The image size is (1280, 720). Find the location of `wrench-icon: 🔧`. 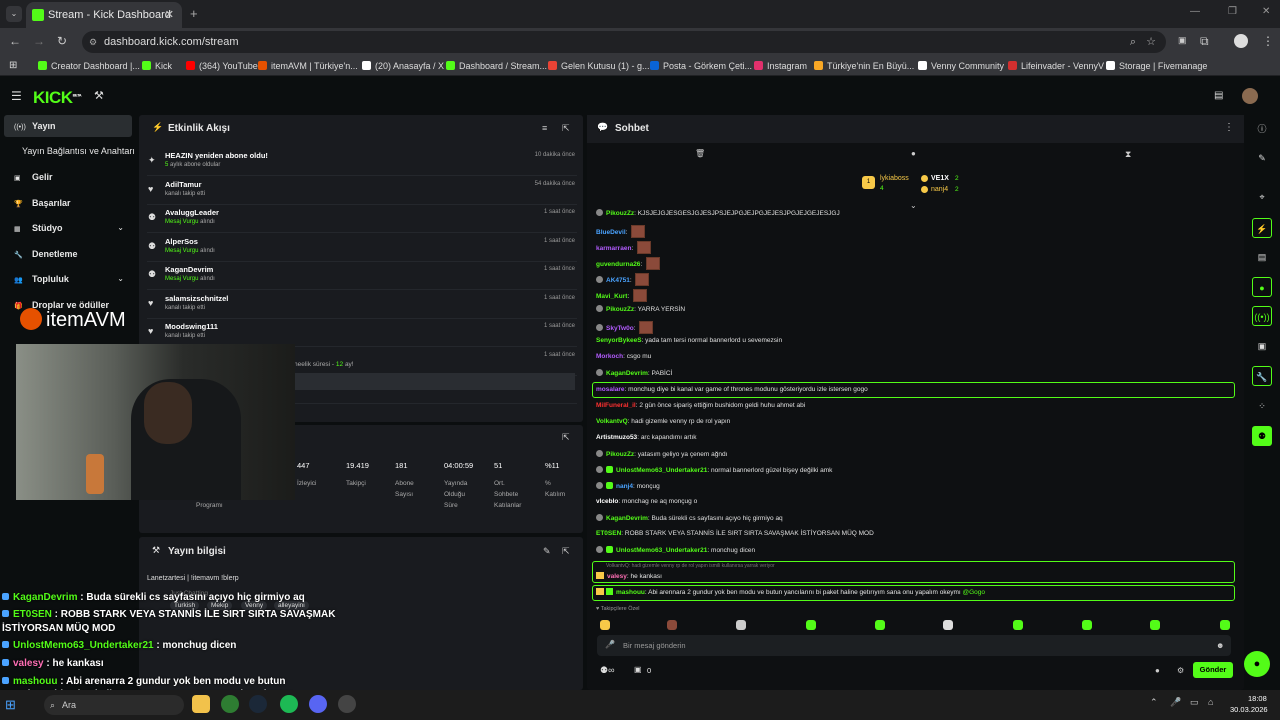

wrench-icon: 🔧 is located at coordinates (1262, 376).